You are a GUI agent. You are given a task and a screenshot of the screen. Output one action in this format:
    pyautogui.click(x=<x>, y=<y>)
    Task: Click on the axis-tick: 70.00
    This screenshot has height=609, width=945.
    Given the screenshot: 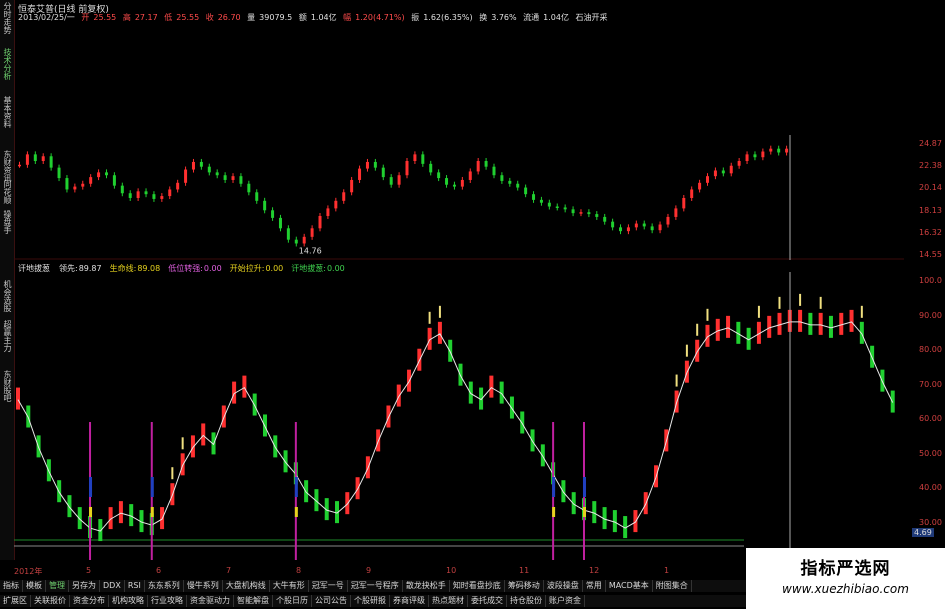 What is the action you would take?
    pyautogui.click(x=930, y=384)
    